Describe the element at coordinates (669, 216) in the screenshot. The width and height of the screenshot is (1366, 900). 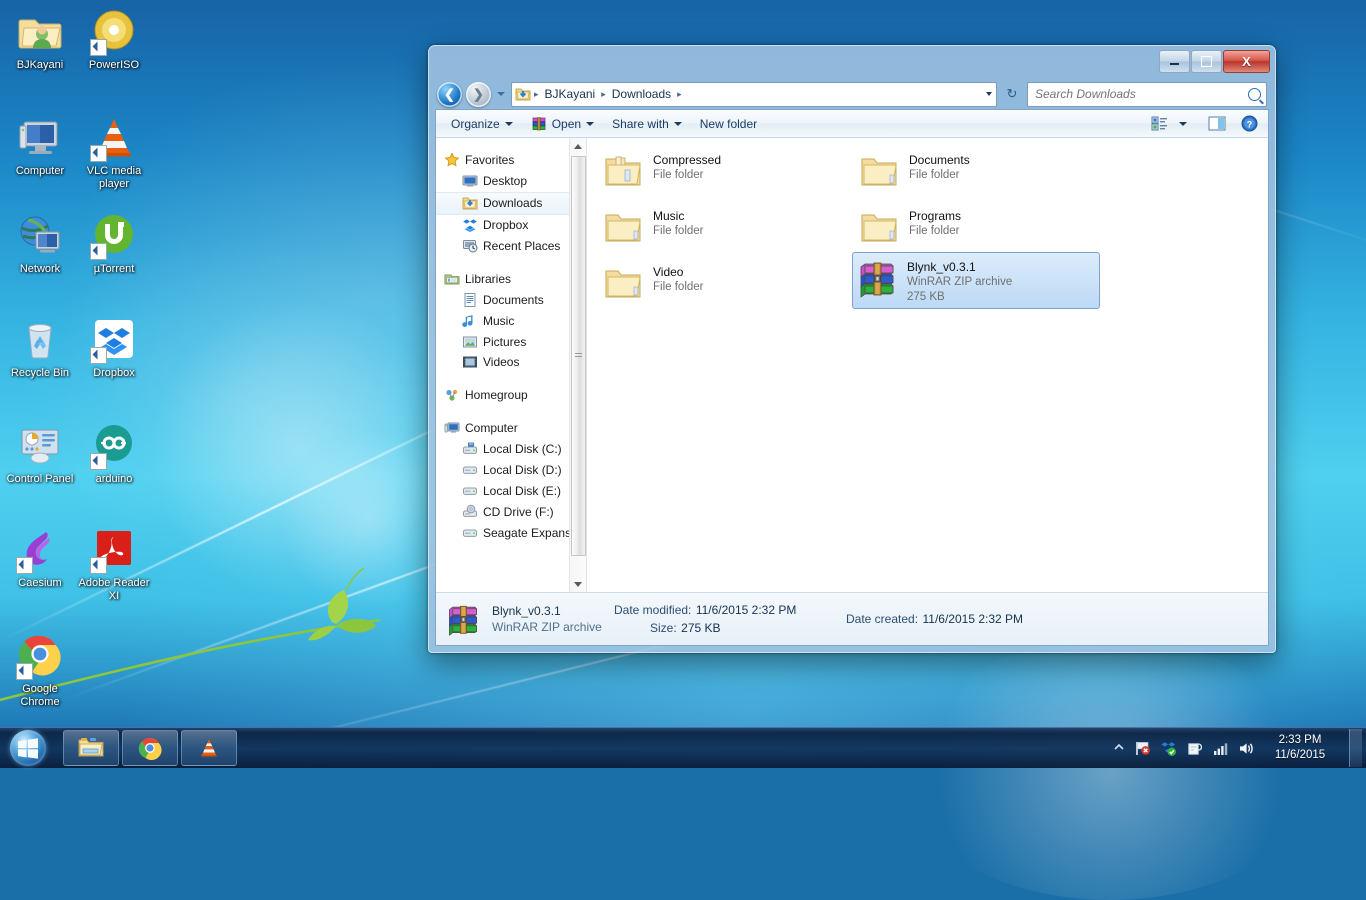
I see `file-name: Music` at that location.